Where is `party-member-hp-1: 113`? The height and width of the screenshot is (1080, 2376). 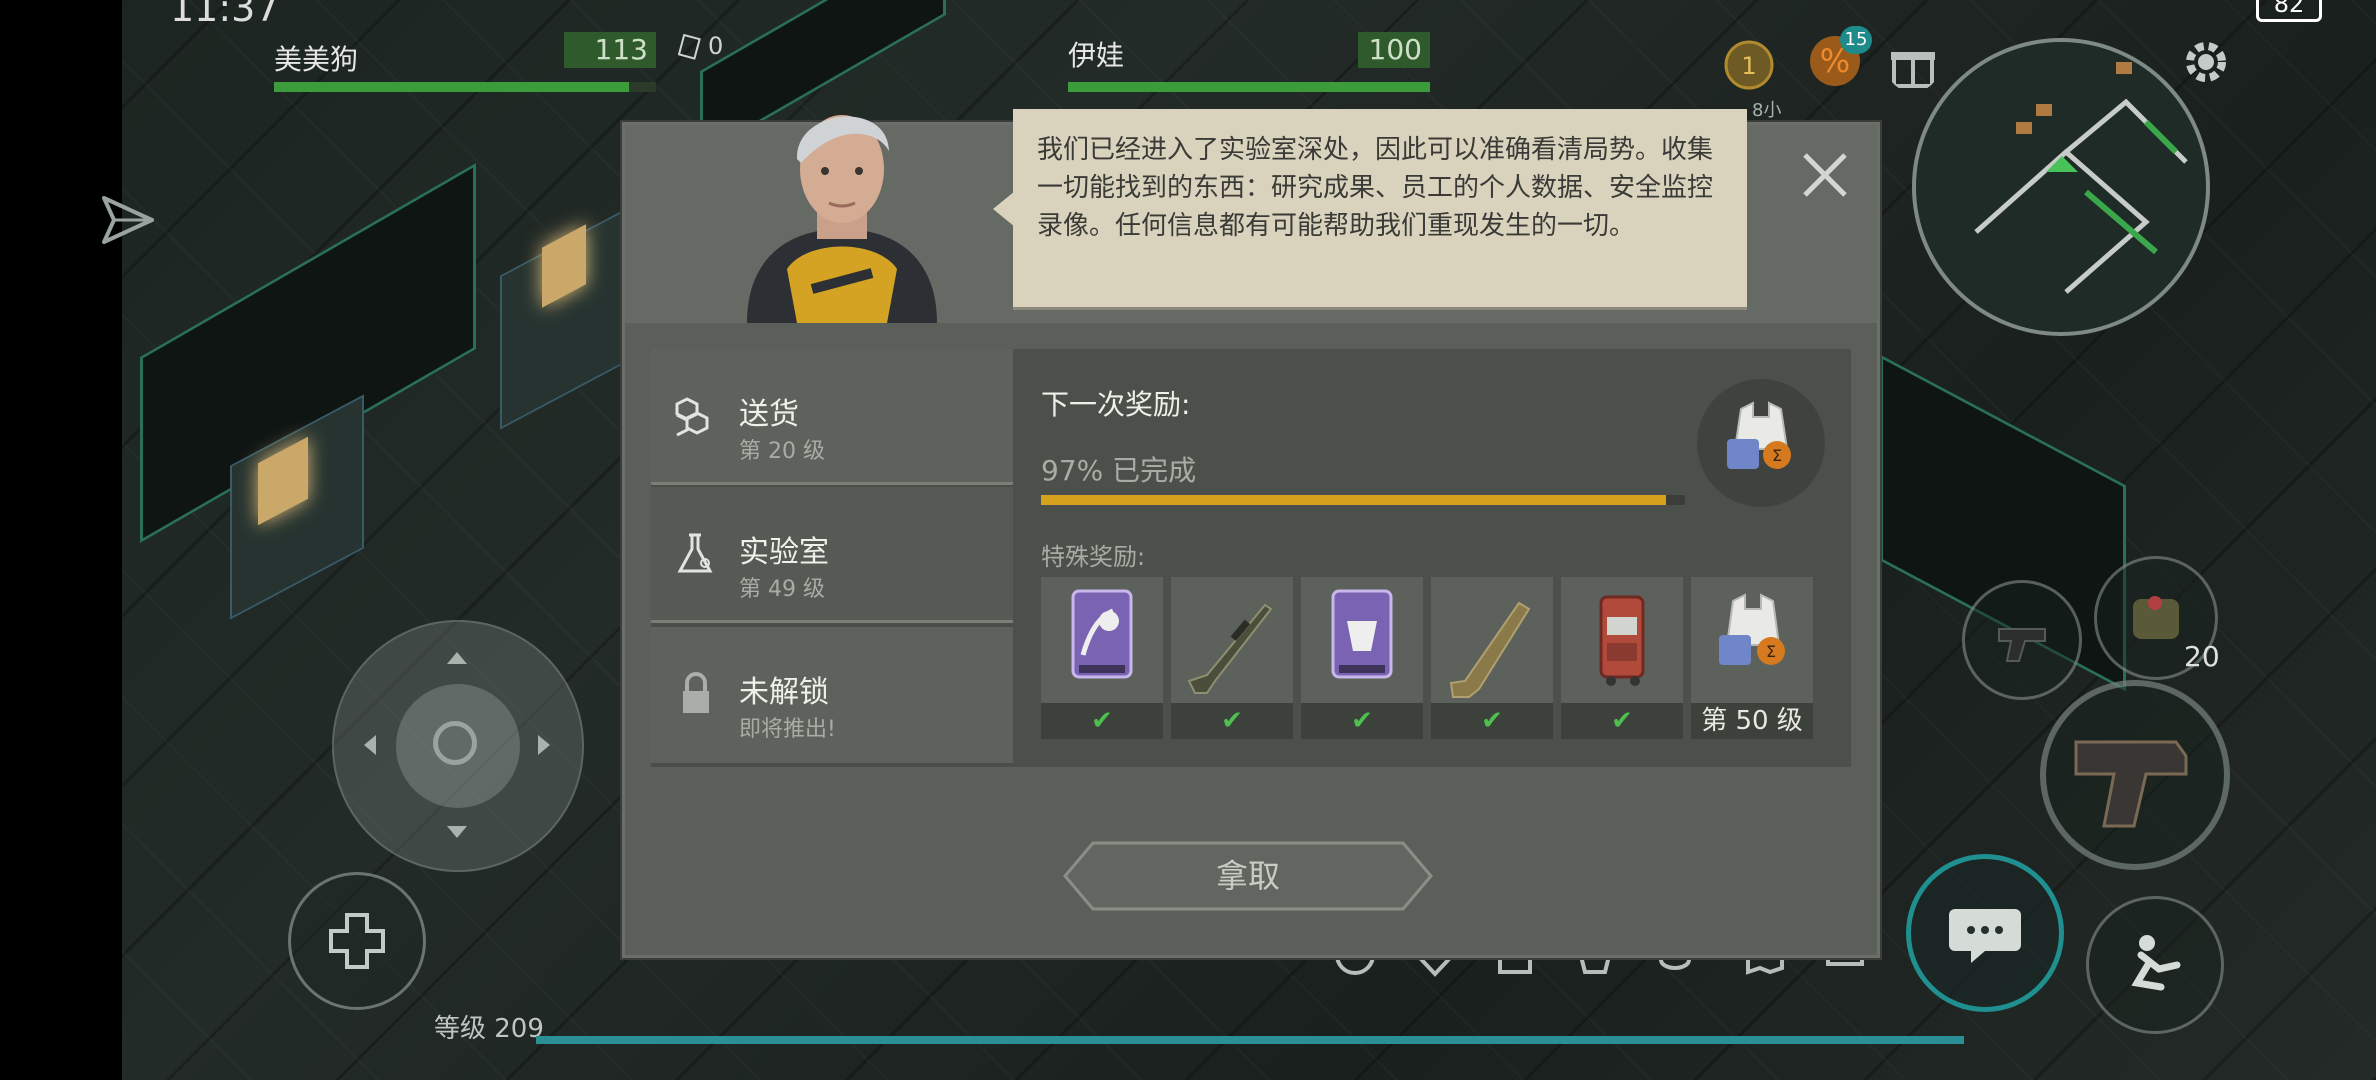
party-member-hp-1: 113 is located at coordinates (610, 50).